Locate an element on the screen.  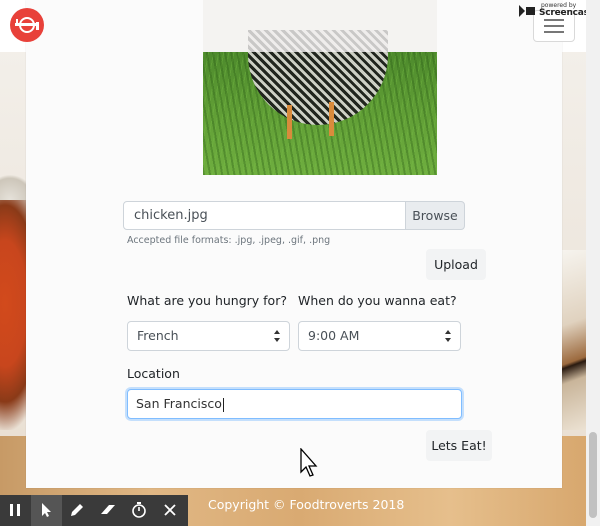
photo-fade is located at coordinates (320, 26).